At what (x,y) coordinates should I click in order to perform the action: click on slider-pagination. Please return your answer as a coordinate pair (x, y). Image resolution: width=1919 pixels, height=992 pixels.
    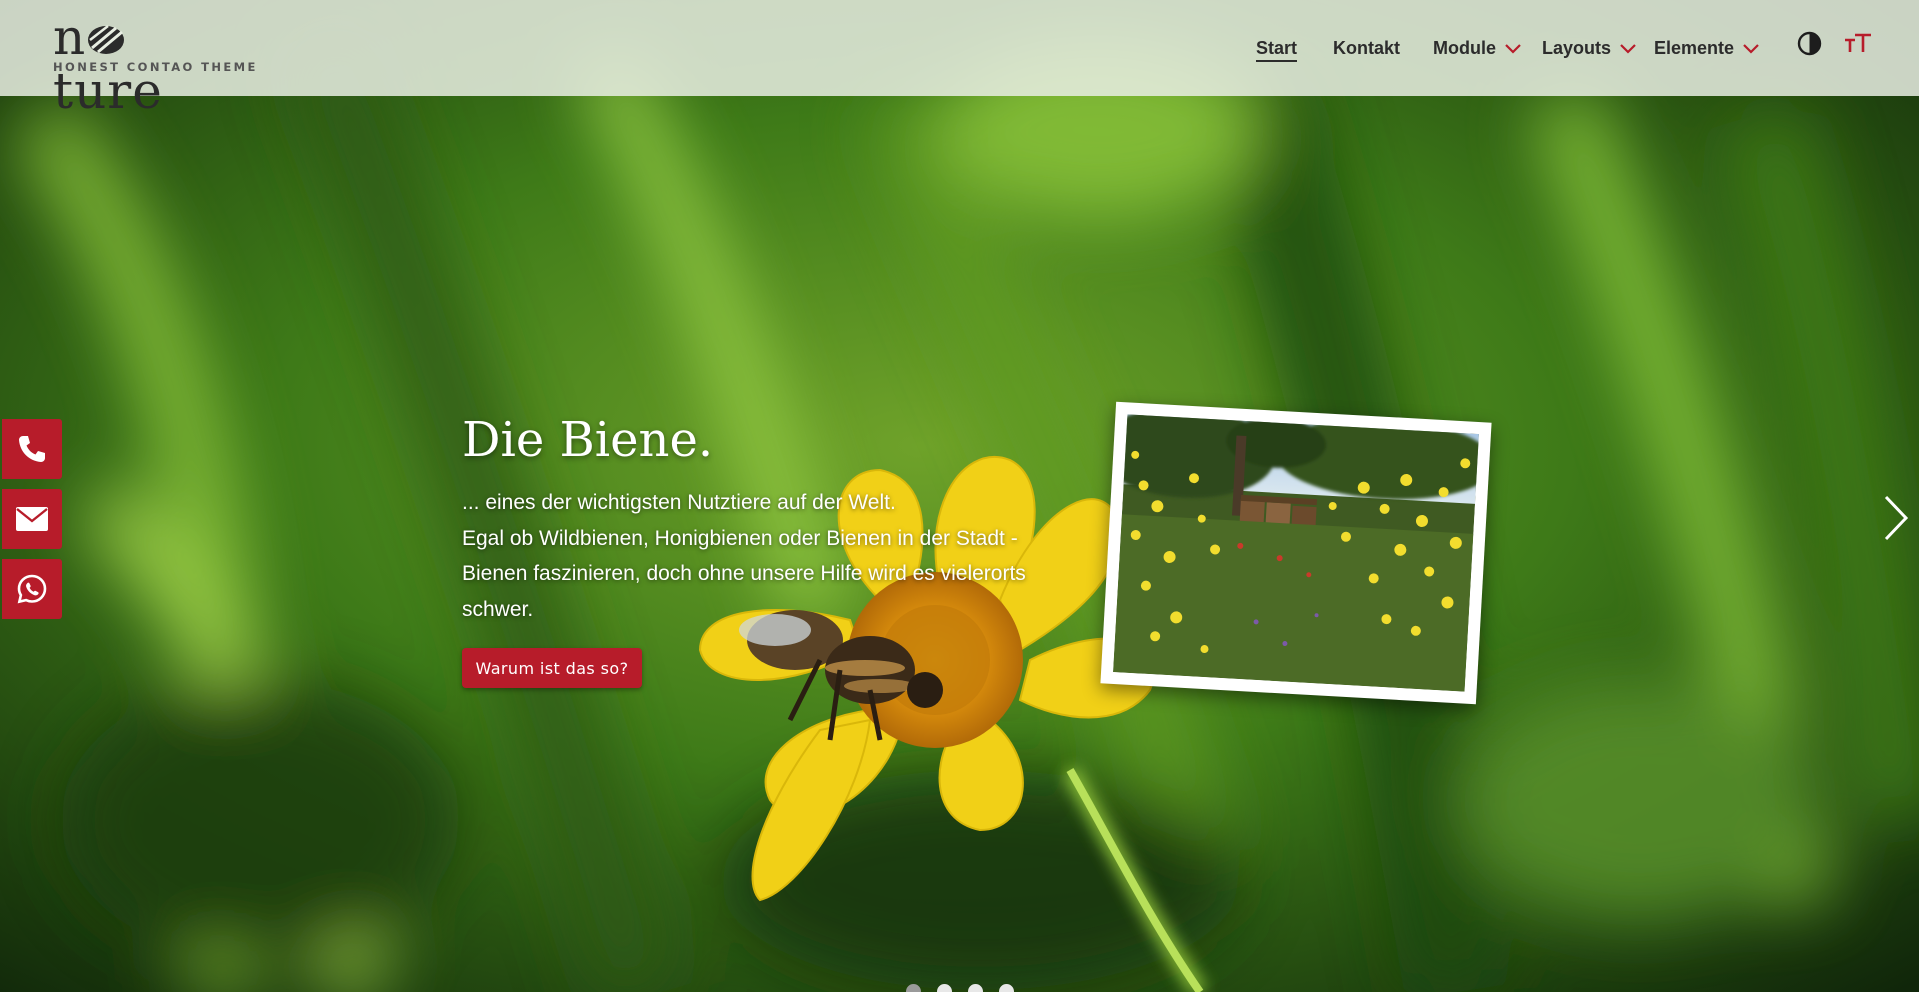
    Looking at the image, I should click on (966, 988).